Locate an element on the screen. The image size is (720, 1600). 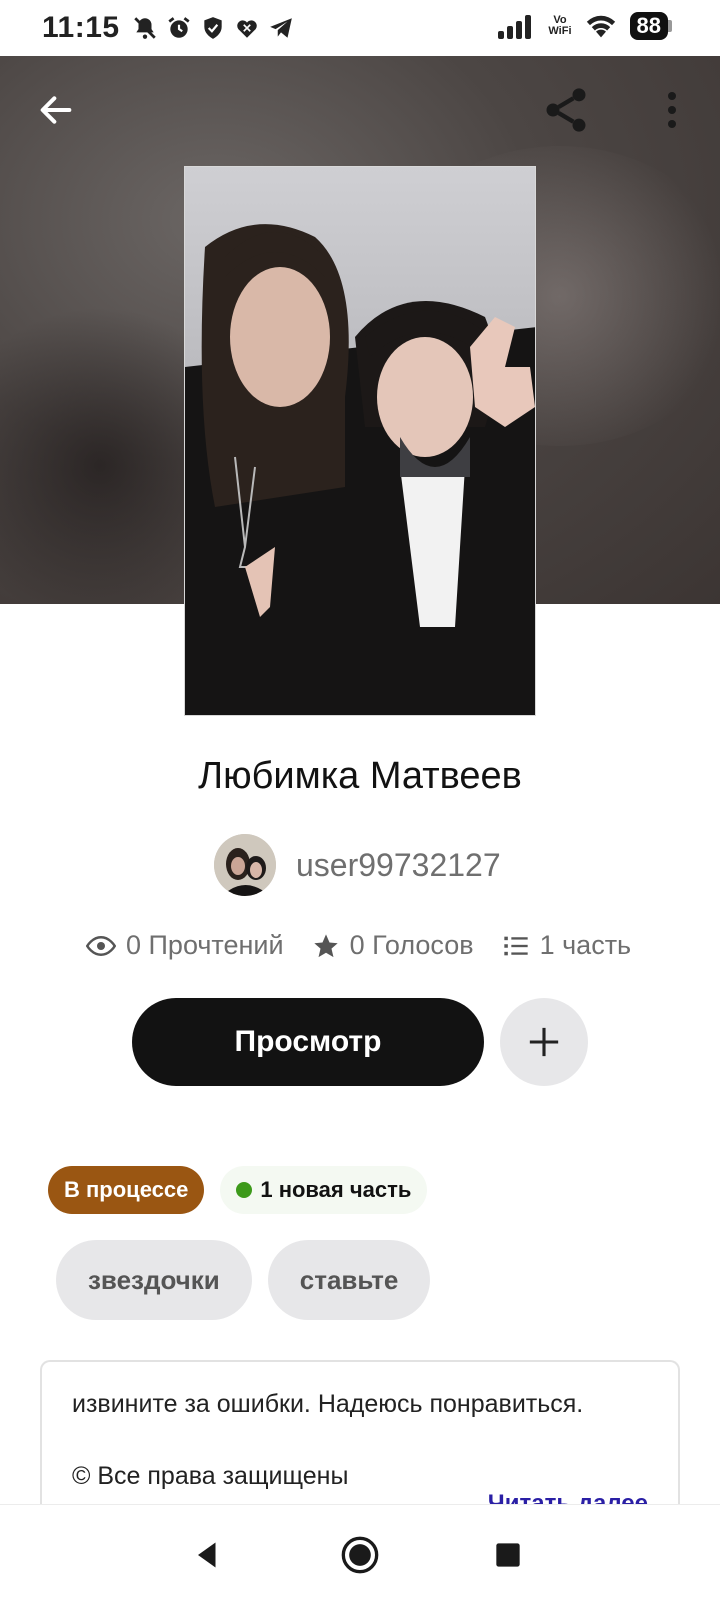
star-icon is located at coordinates (325, 945).